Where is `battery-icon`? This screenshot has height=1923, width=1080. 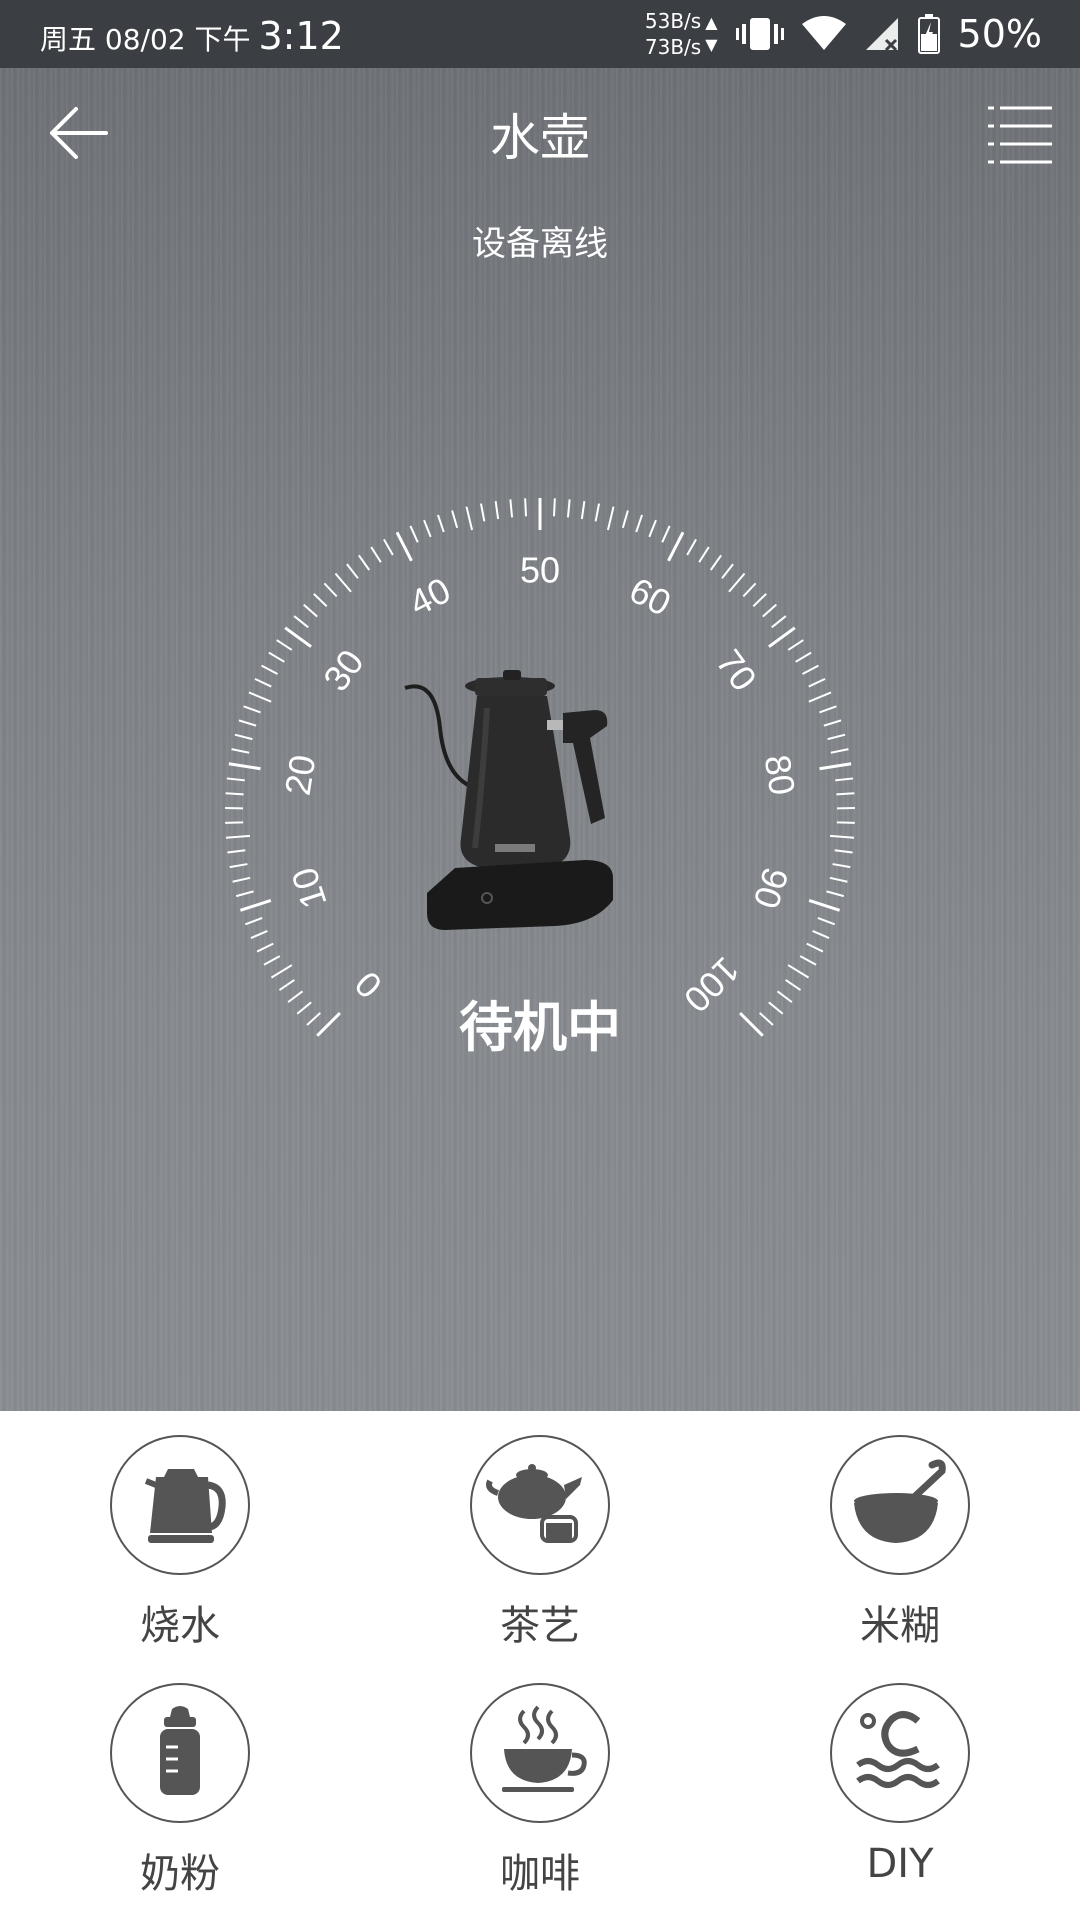 battery-icon is located at coordinates (929, 34).